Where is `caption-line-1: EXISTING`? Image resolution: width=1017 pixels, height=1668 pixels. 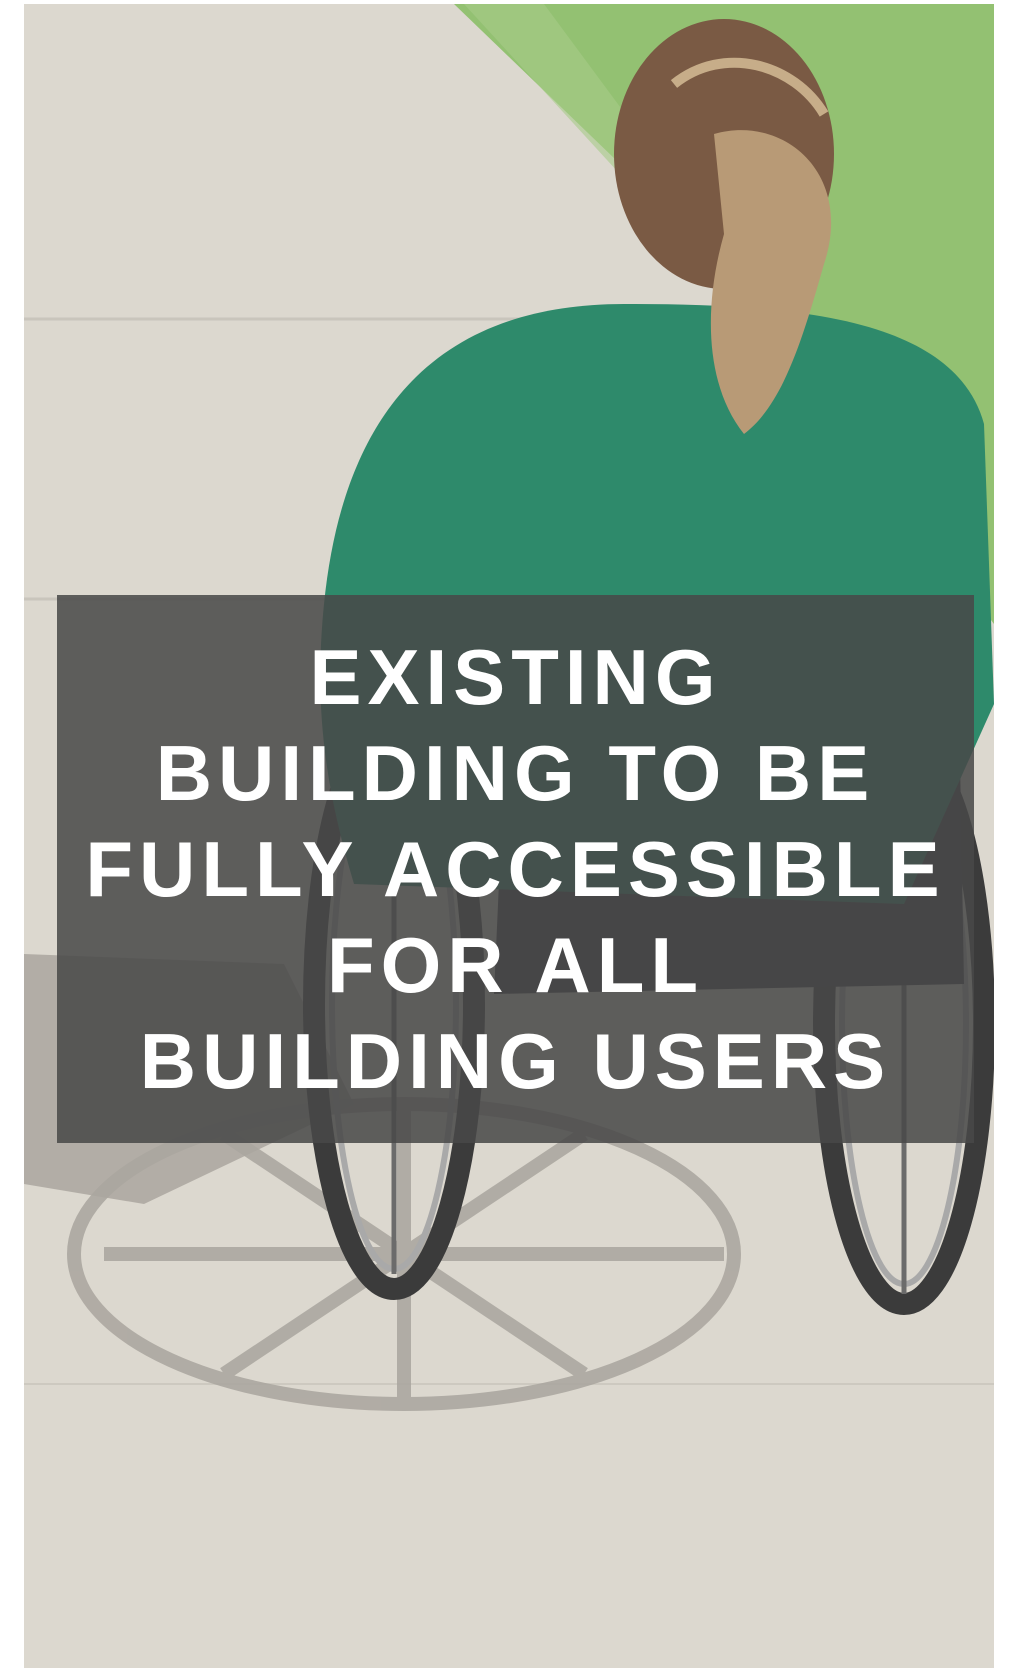 caption-line-1: EXISTING is located at coordinates (515, 677).